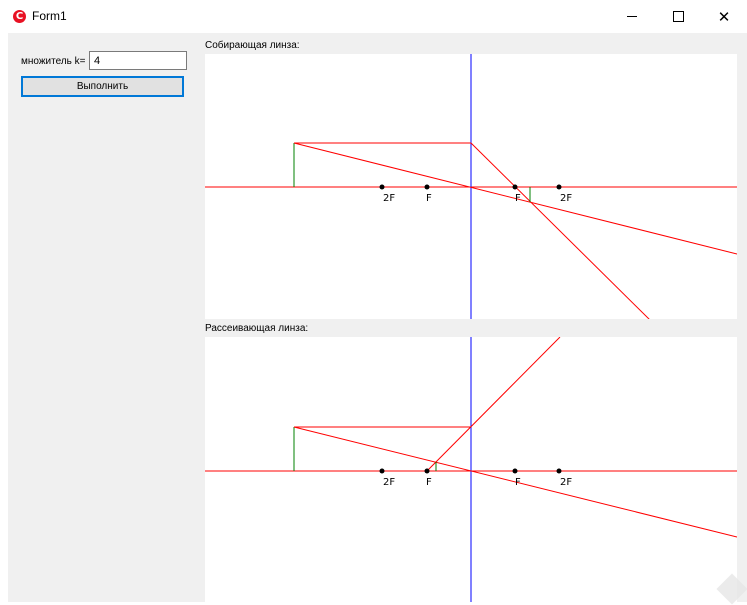  What do you see at coordinates (53, 61) in the screenshot?
I see `k-label: множитель k=` at bounding box center [53, 61].